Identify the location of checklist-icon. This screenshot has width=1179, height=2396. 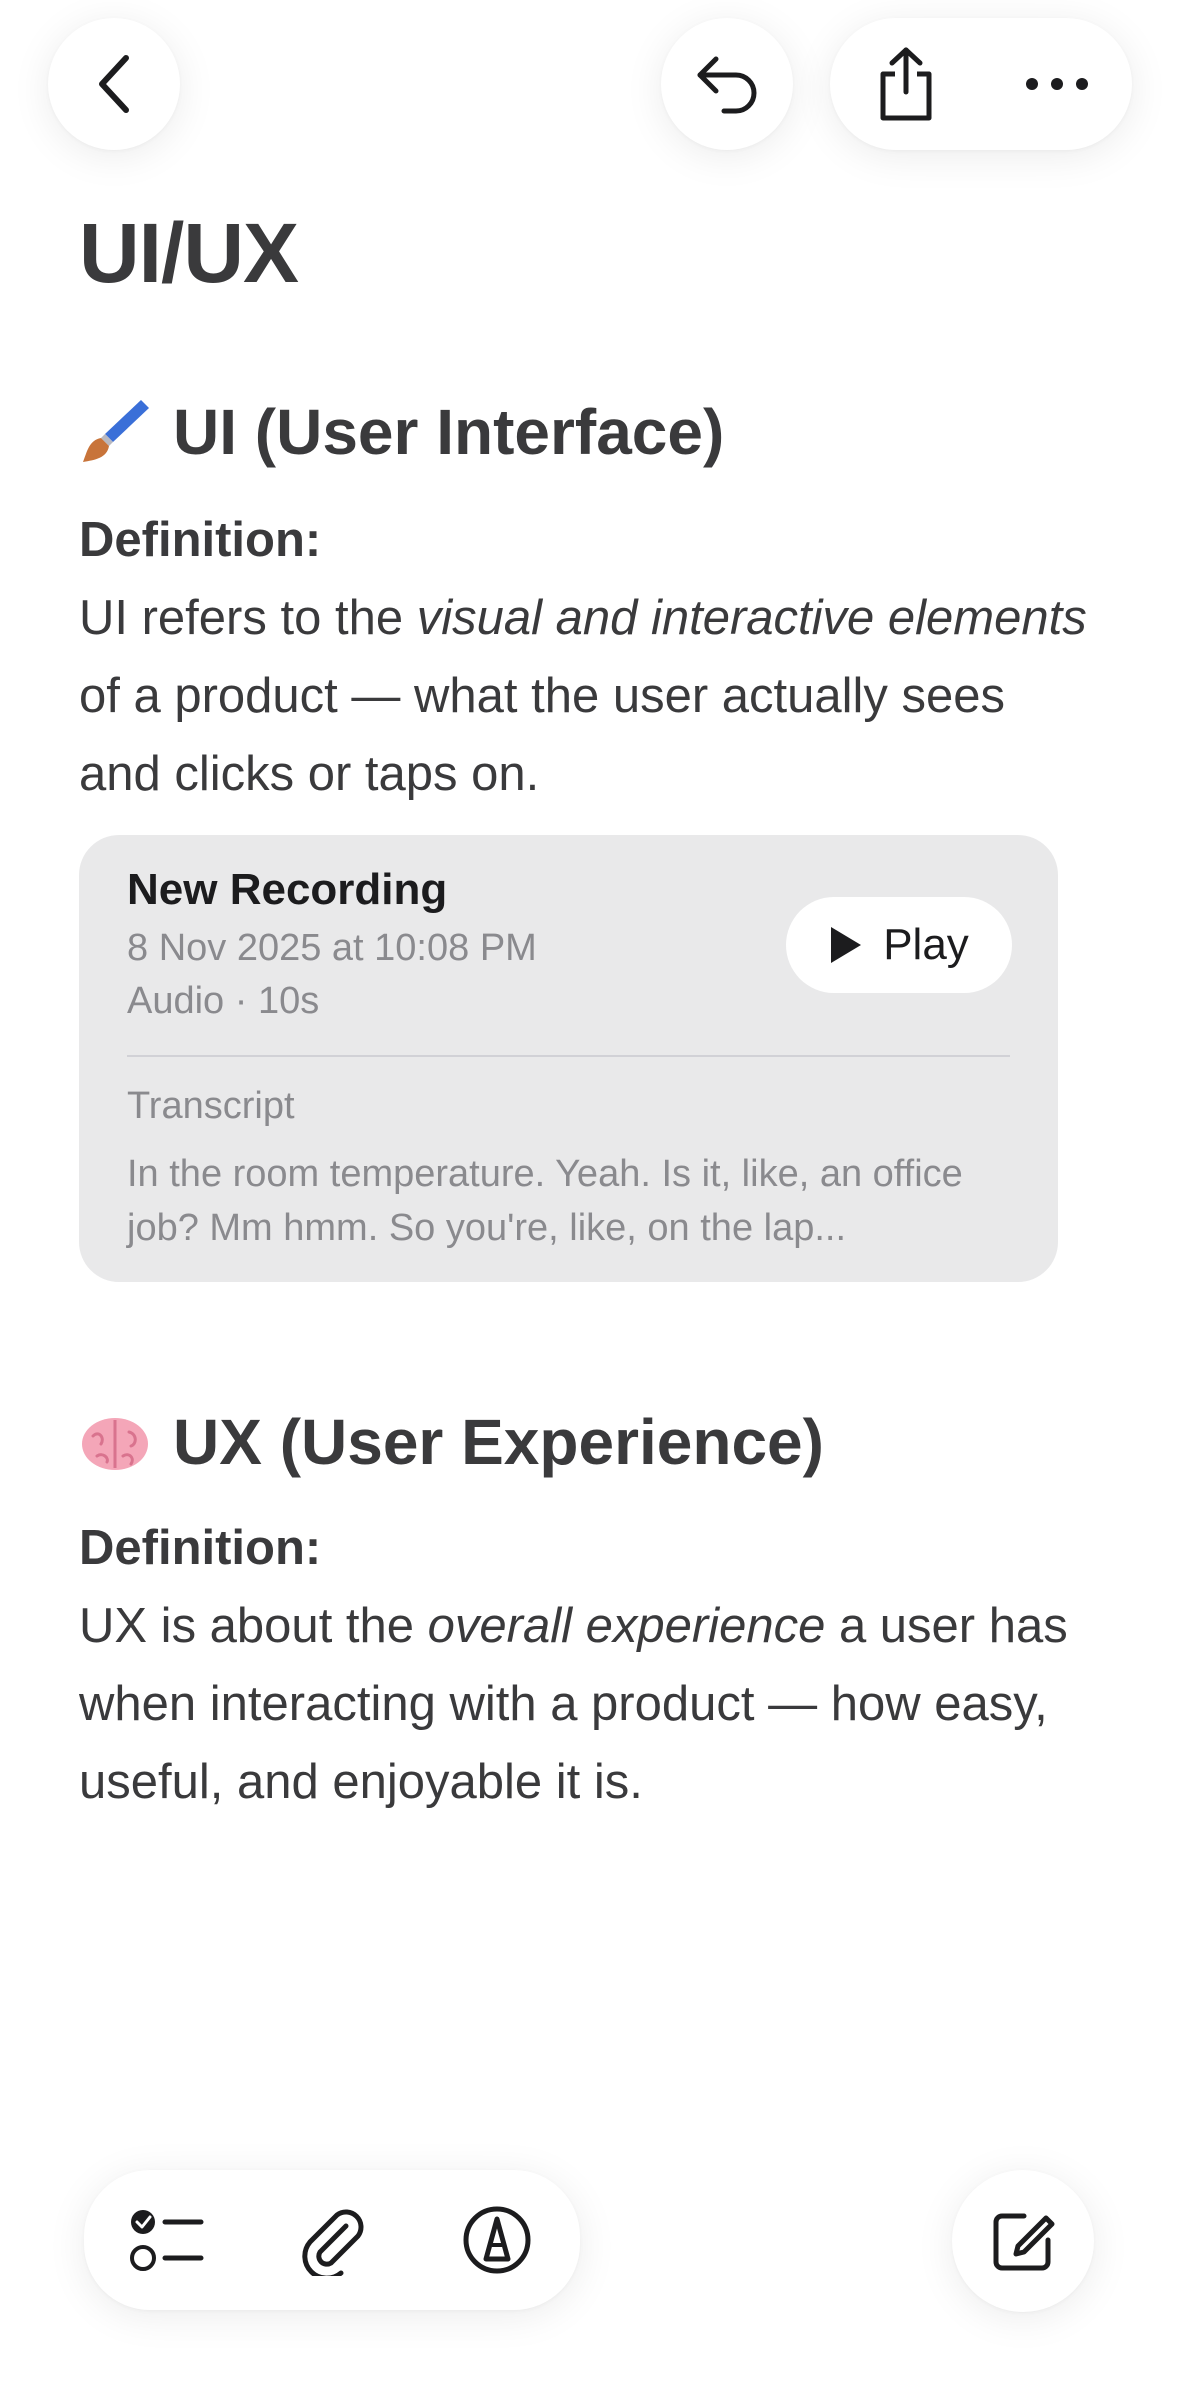
(167, 2240).